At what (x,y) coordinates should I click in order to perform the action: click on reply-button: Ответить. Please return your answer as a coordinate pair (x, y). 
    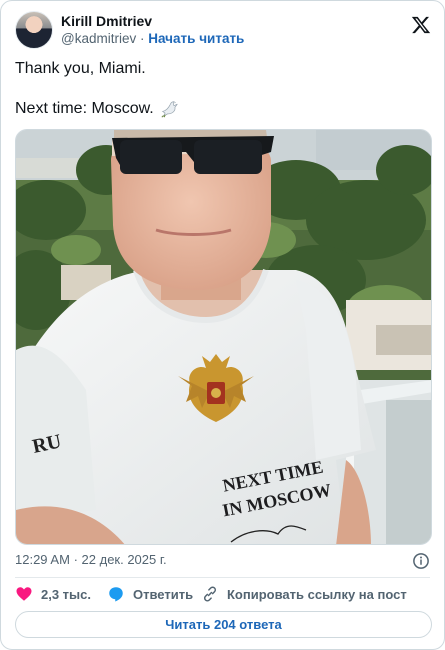
    Looking at the image, I should click on (150, 594).